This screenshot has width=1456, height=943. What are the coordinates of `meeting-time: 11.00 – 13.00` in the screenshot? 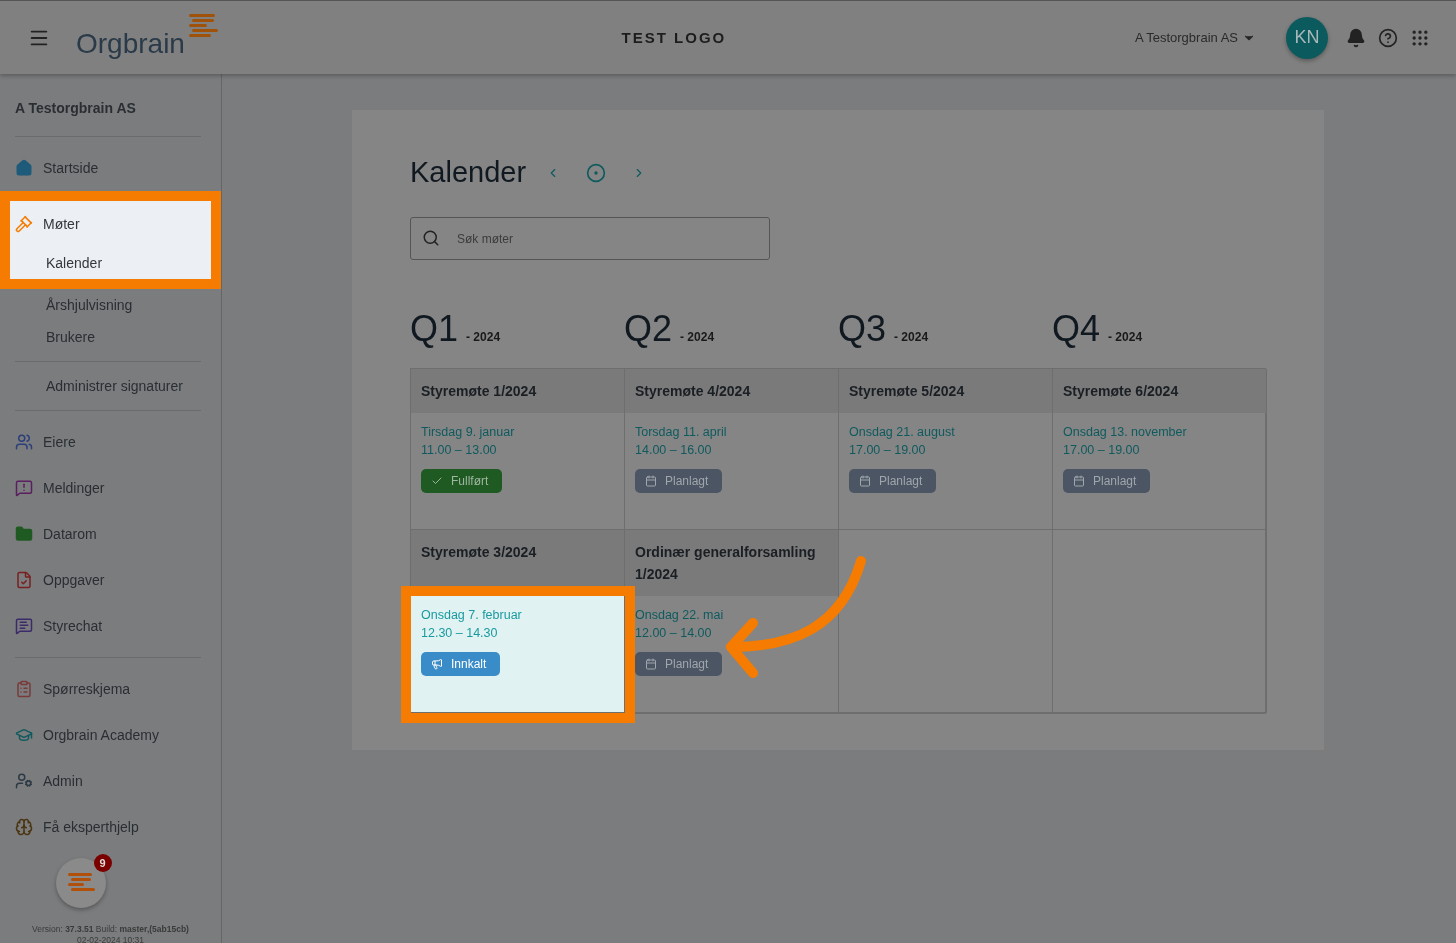 It's located at (459, 450).